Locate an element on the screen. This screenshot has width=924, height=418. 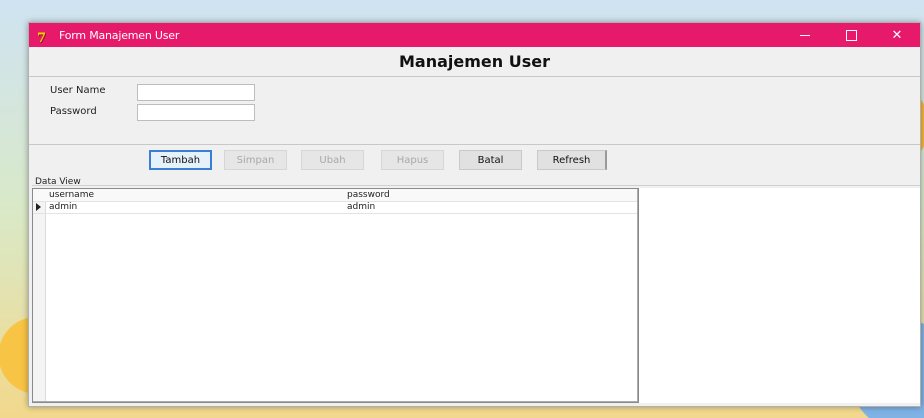
maximize-icon is located at coordinates (851, 35).